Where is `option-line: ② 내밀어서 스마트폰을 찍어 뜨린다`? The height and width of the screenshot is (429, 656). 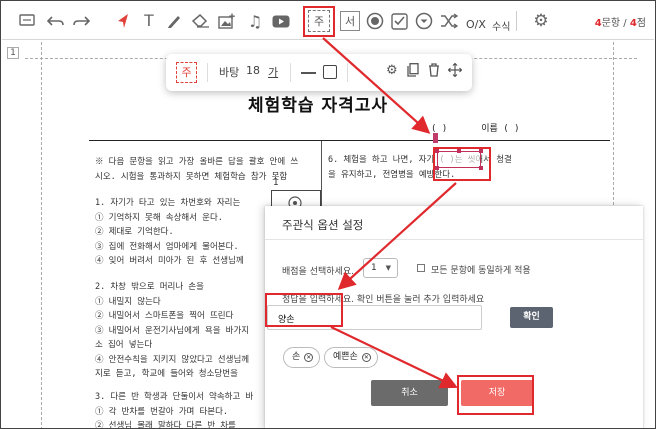
option-line: ② 내밀어서 스마트폰을 찍어 뜨린다 is located at coordinates (164, 316).